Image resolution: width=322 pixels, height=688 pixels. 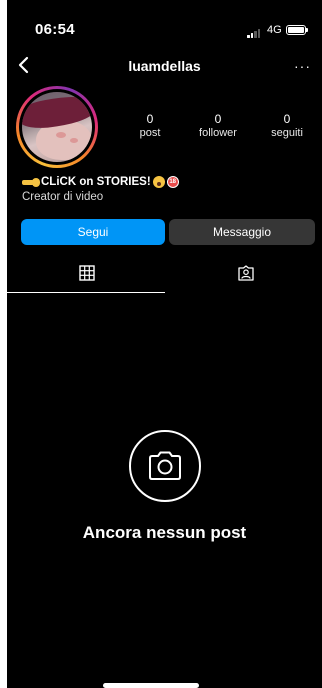 What do you see at coordinates (242, 232) in the screenshot?
I see `message-button: Messaggio` at bounding box center [242, 232].